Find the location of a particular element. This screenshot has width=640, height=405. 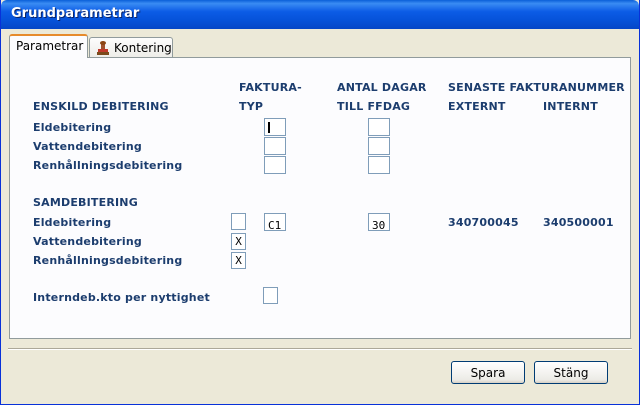

sam-eldebitering-fakturatyp-input: C1 is located at coordinates (275, 222).